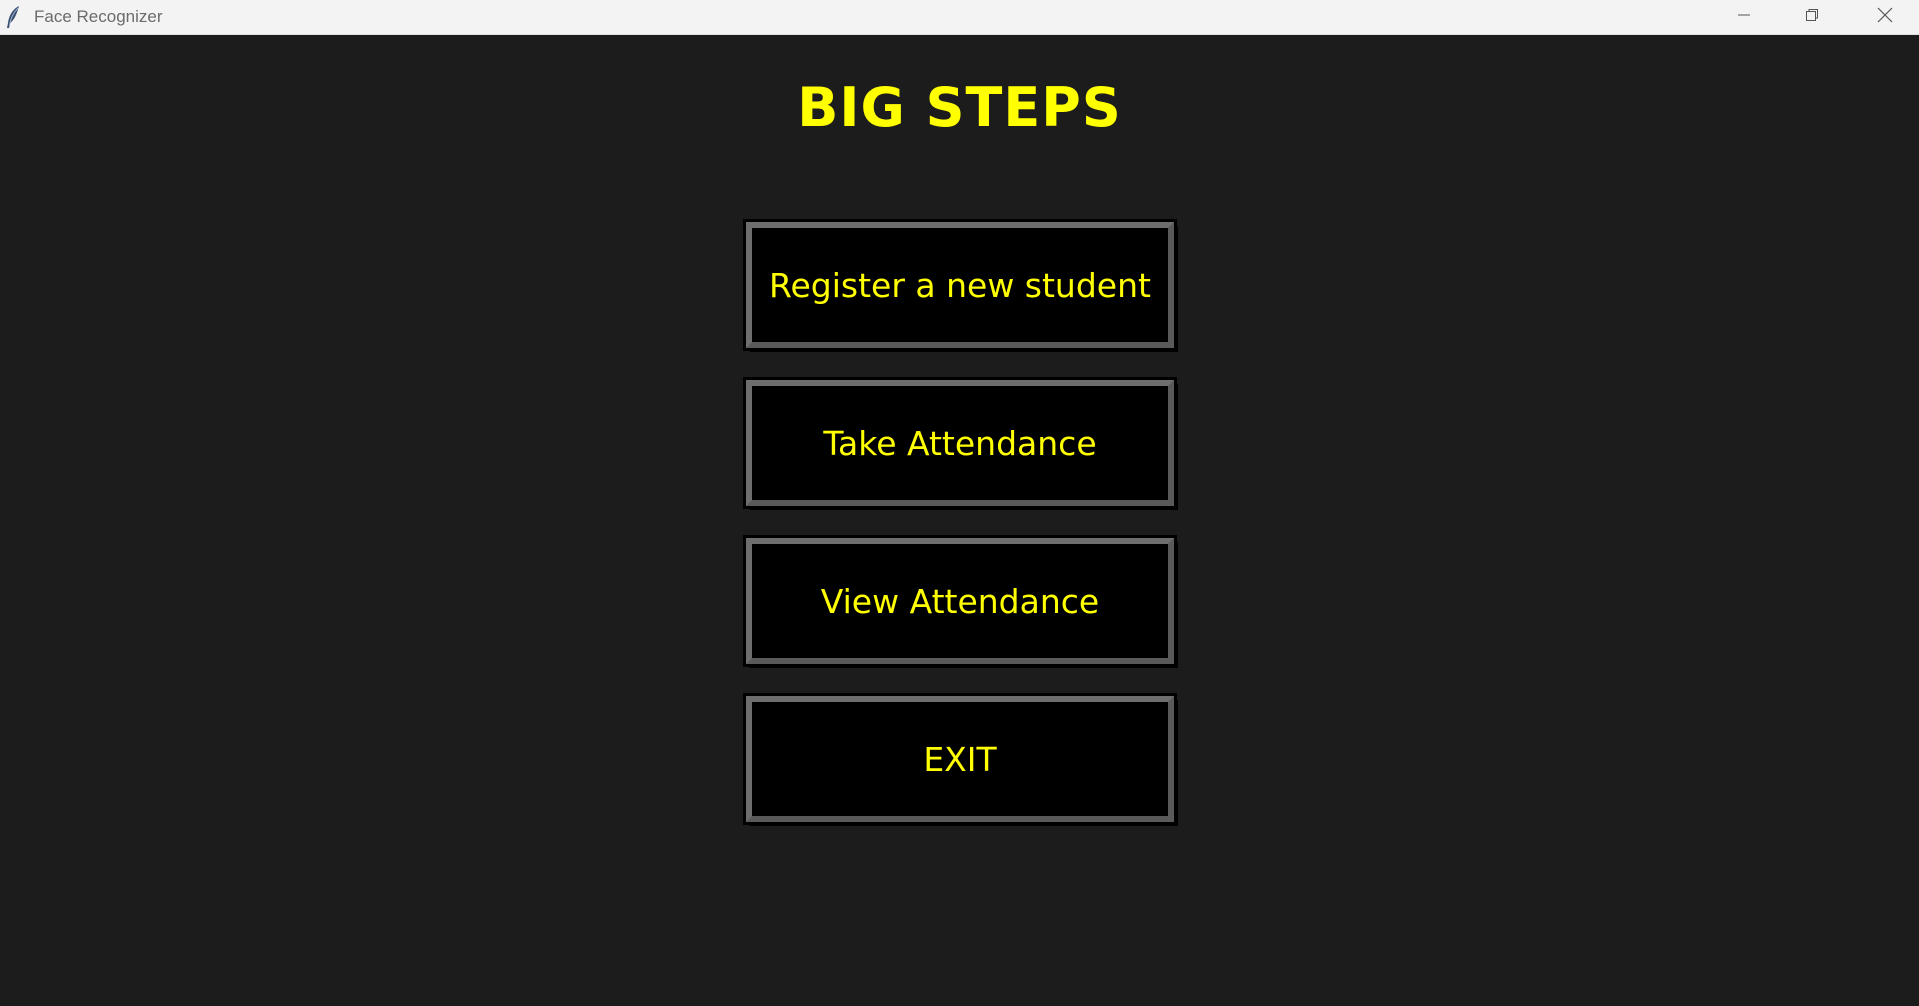  I want to click on view-attendance-button: View Attendance, so click(960, 601).